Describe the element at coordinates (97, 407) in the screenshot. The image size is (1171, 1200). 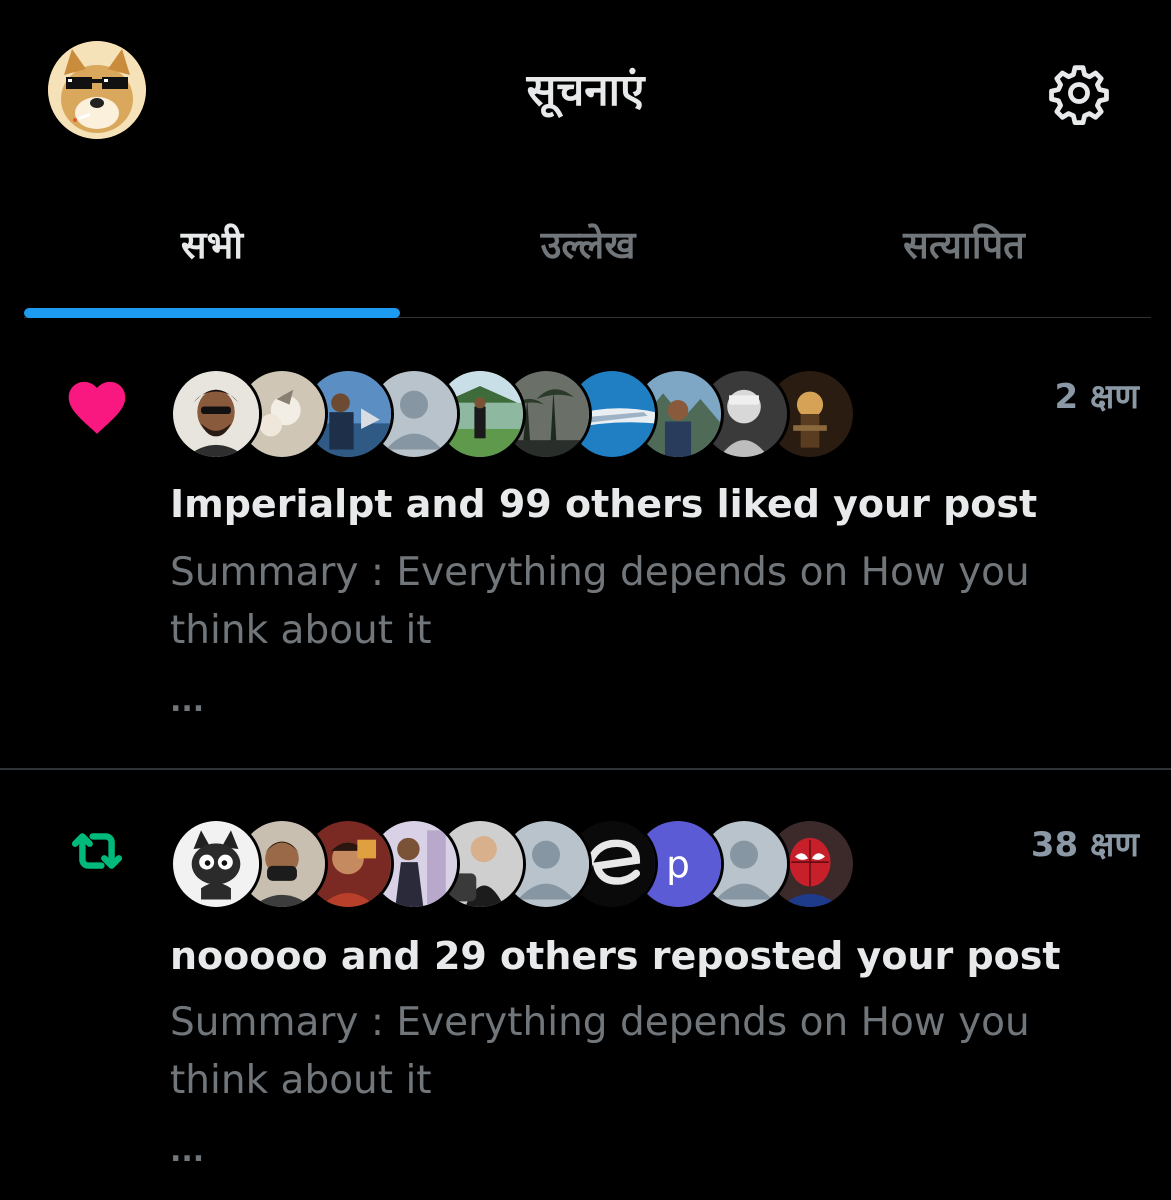
I see `heart-icon` at that location.